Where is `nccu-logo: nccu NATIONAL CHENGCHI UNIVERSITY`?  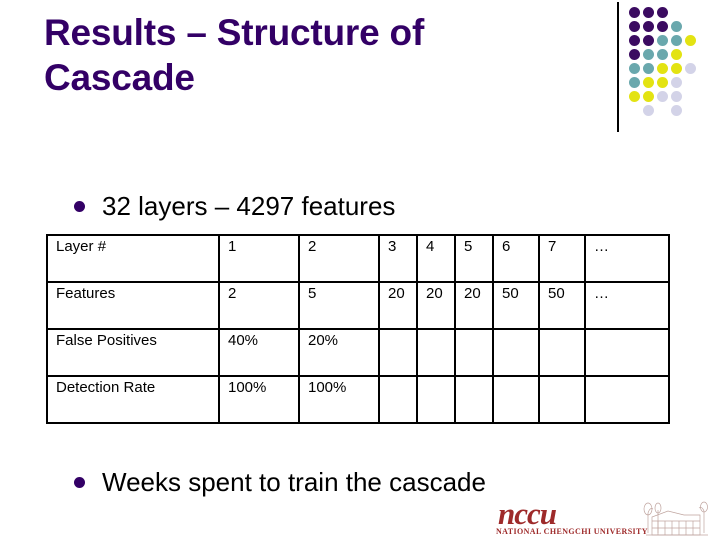 nccu-logo: nccu NATIONAL CHENGCHI UNIVERSITY is located at coordinates (603, 519).